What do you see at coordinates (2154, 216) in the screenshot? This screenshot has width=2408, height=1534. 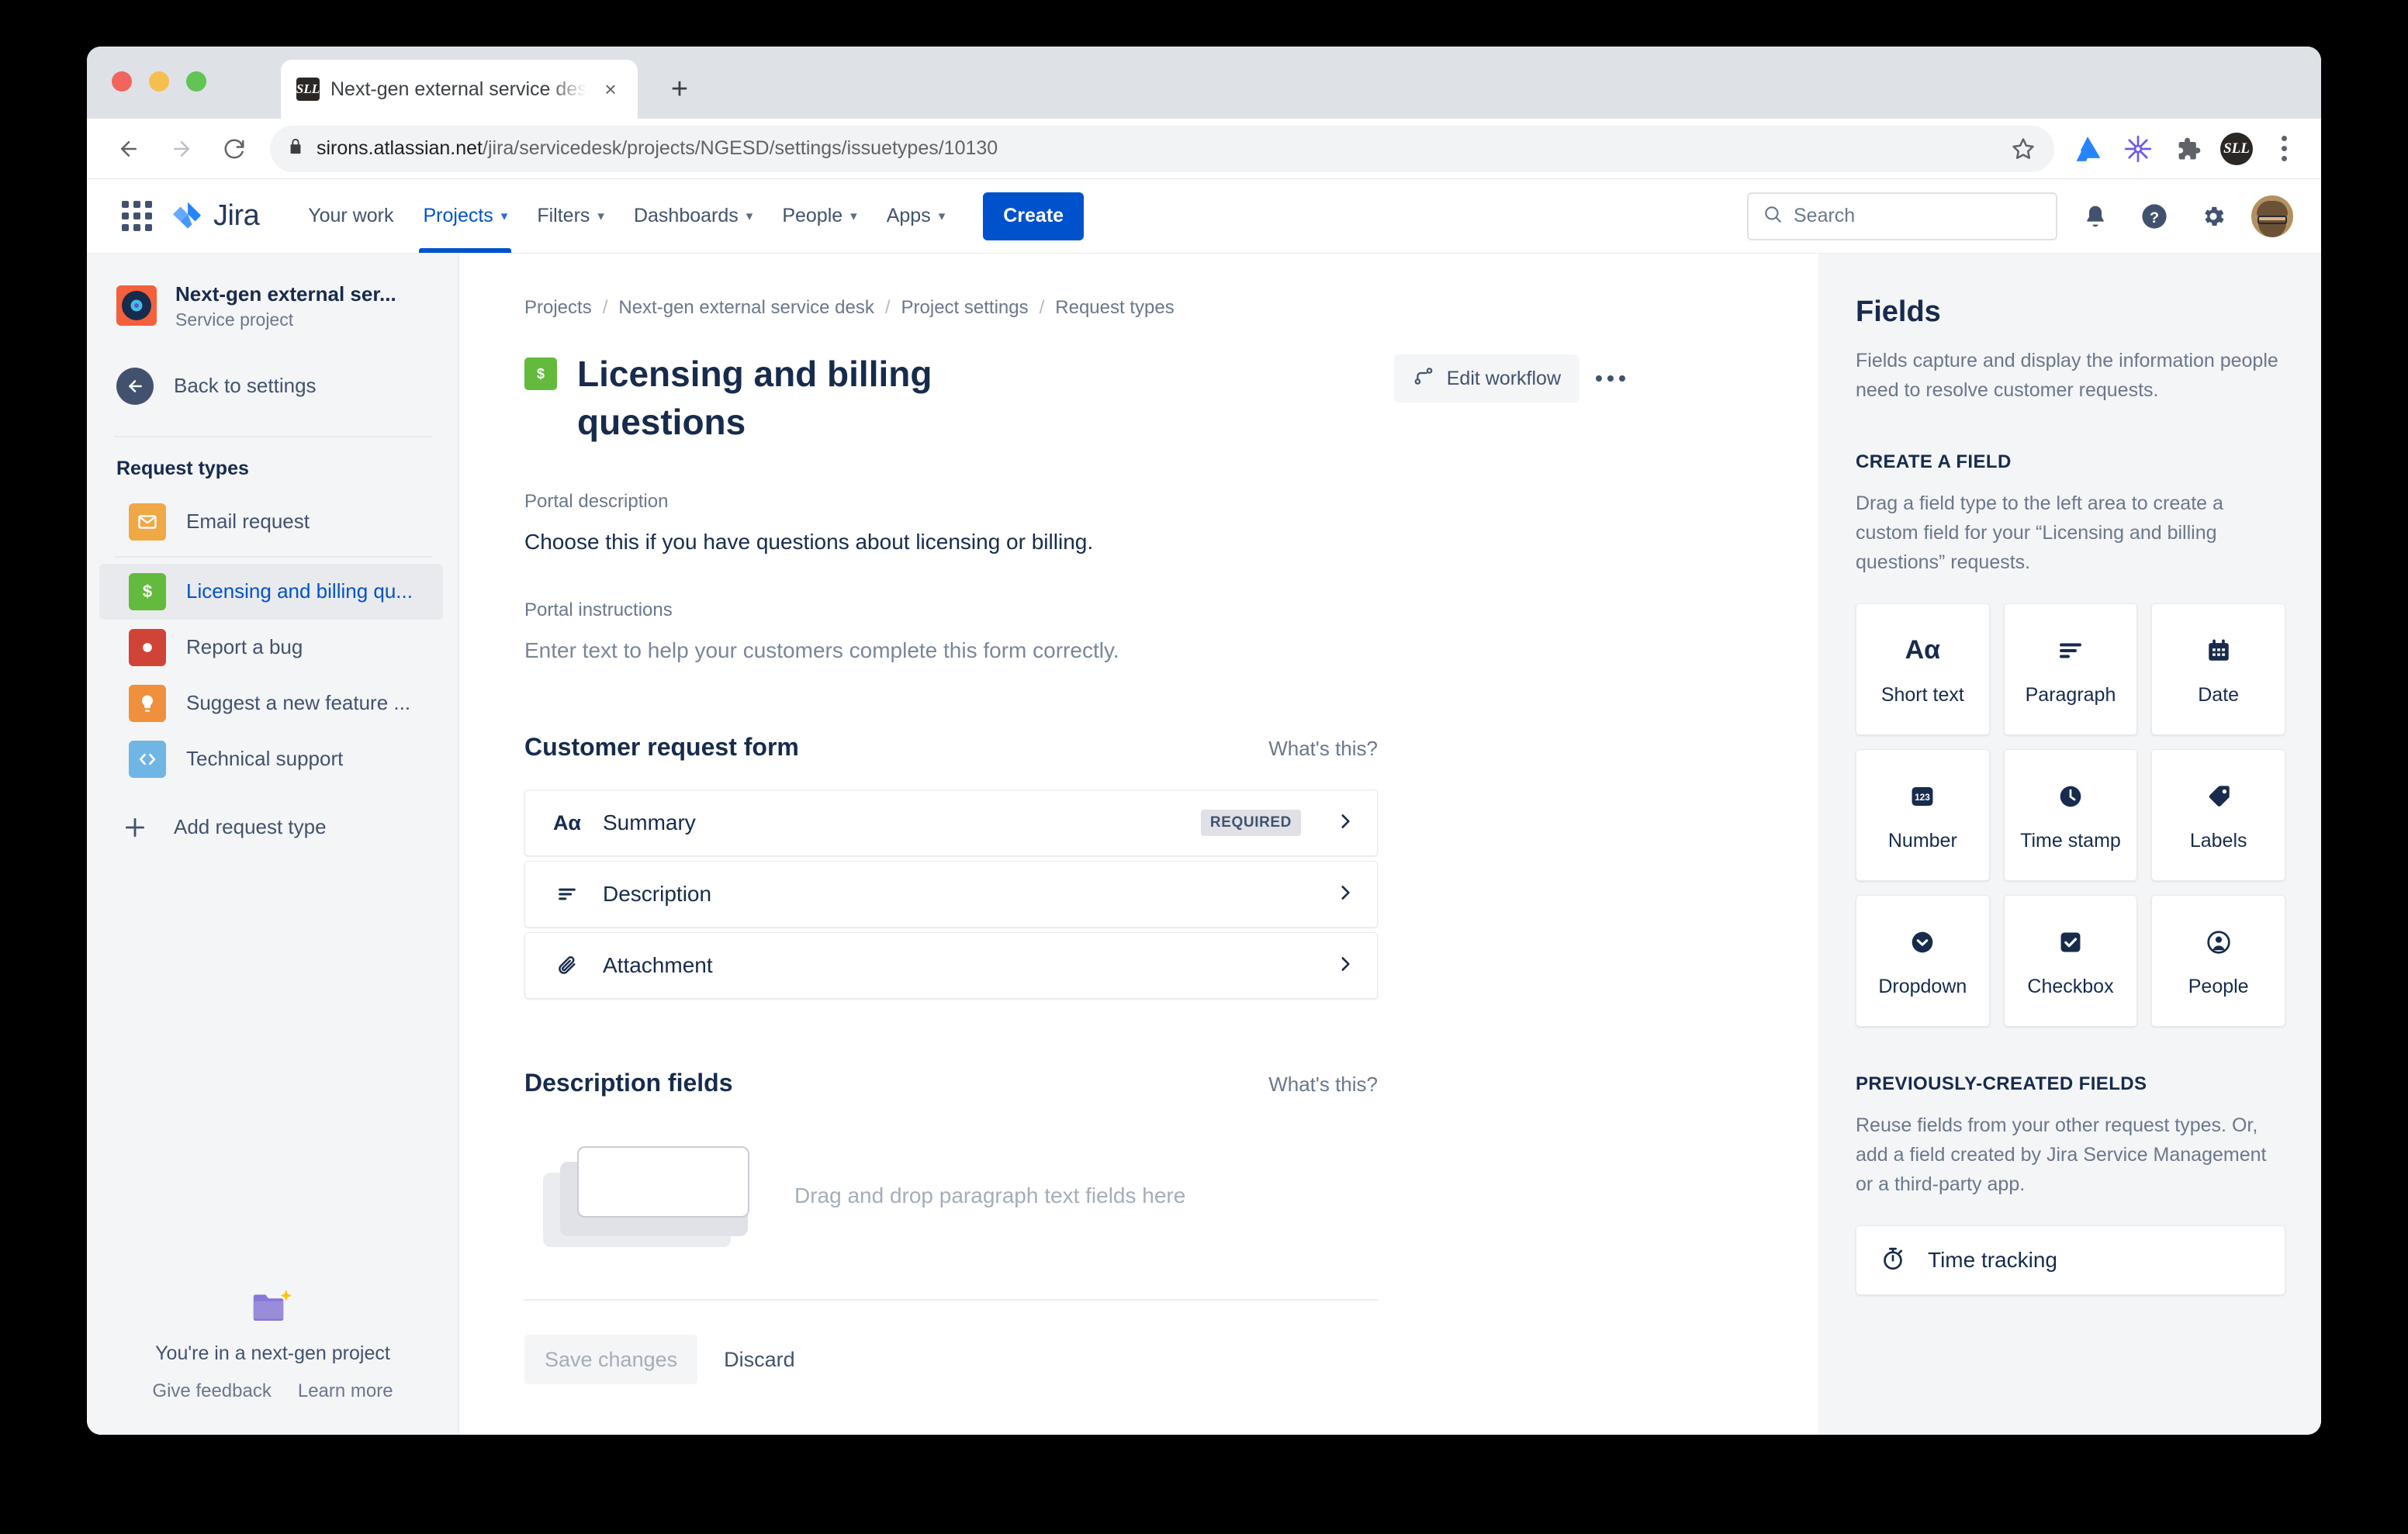 I see `help-icon: ?` at bounding box center [2154, 216].